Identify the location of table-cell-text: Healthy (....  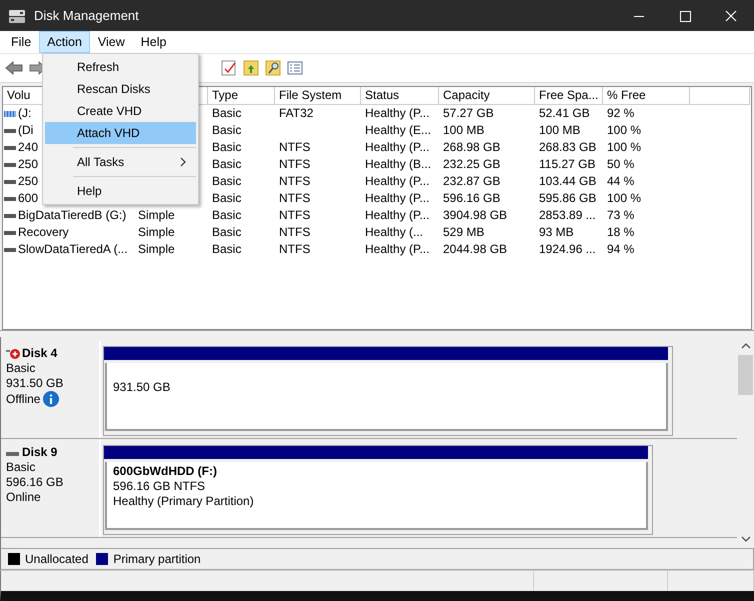
(394, 232).